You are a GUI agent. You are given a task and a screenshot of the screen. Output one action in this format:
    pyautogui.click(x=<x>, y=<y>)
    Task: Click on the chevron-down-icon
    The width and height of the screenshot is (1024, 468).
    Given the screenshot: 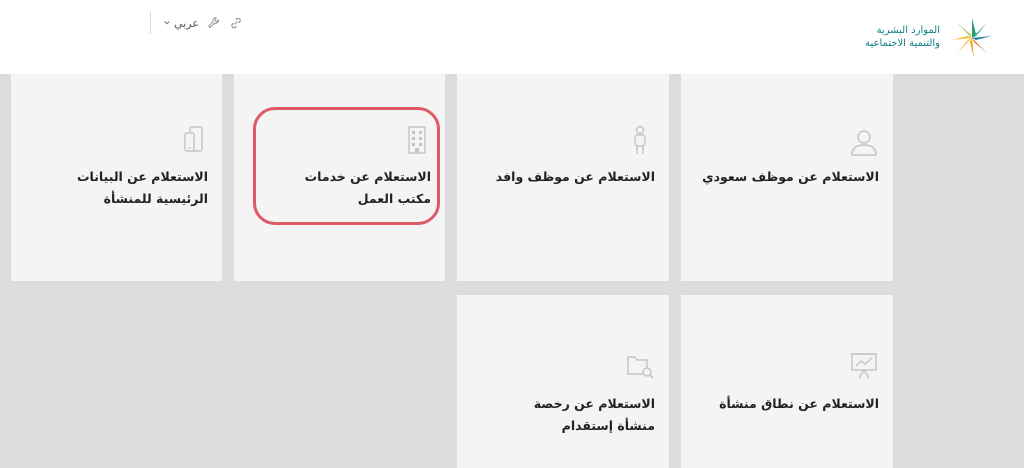 What is the action you would take?
    pyautogui.click(x=167, y=23)
    